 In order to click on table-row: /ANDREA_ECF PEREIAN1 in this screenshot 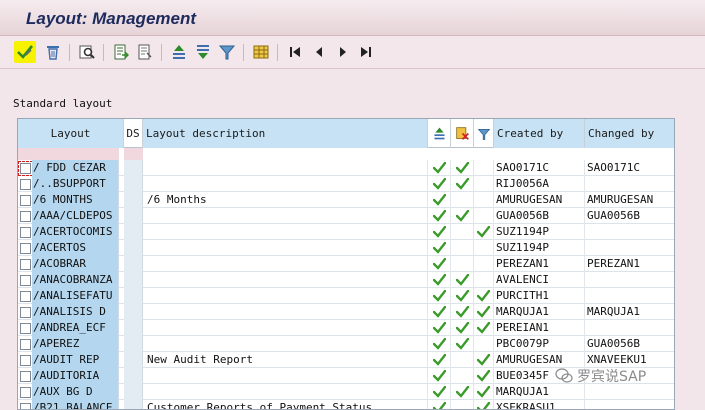, I will do `click(346, 328)`.